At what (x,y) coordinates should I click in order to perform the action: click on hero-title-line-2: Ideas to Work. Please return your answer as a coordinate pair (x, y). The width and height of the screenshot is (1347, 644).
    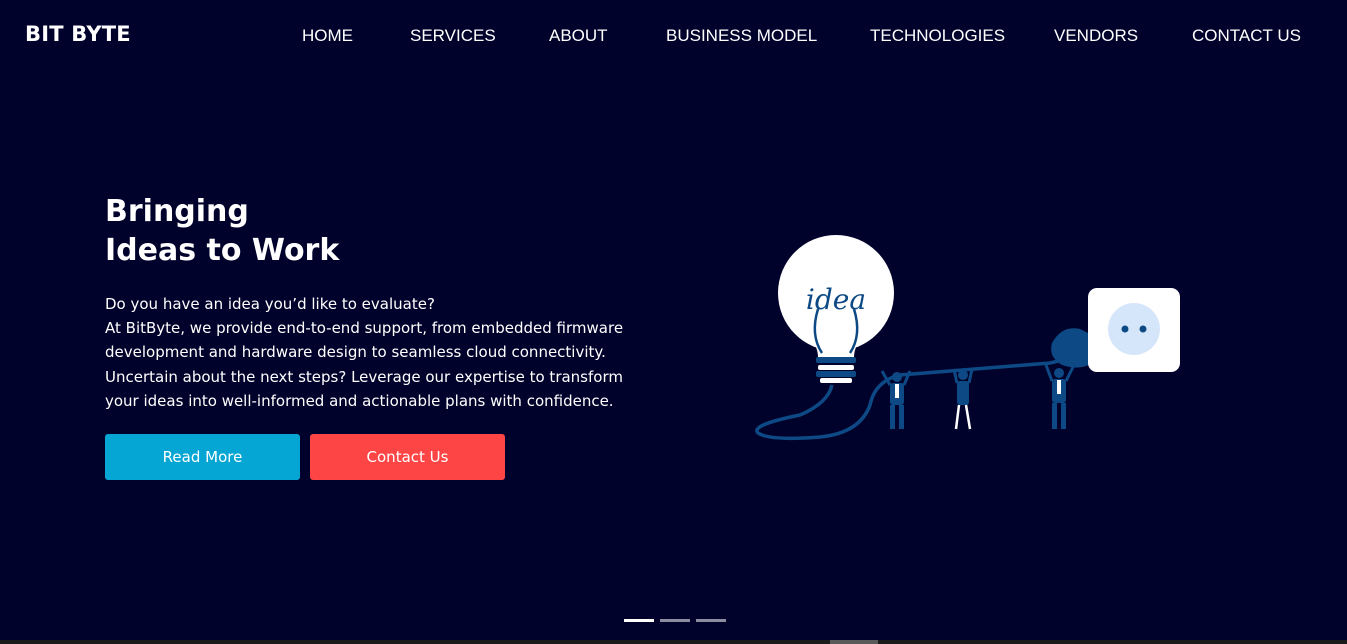
    Looking at the image, I should click on (222, 250).